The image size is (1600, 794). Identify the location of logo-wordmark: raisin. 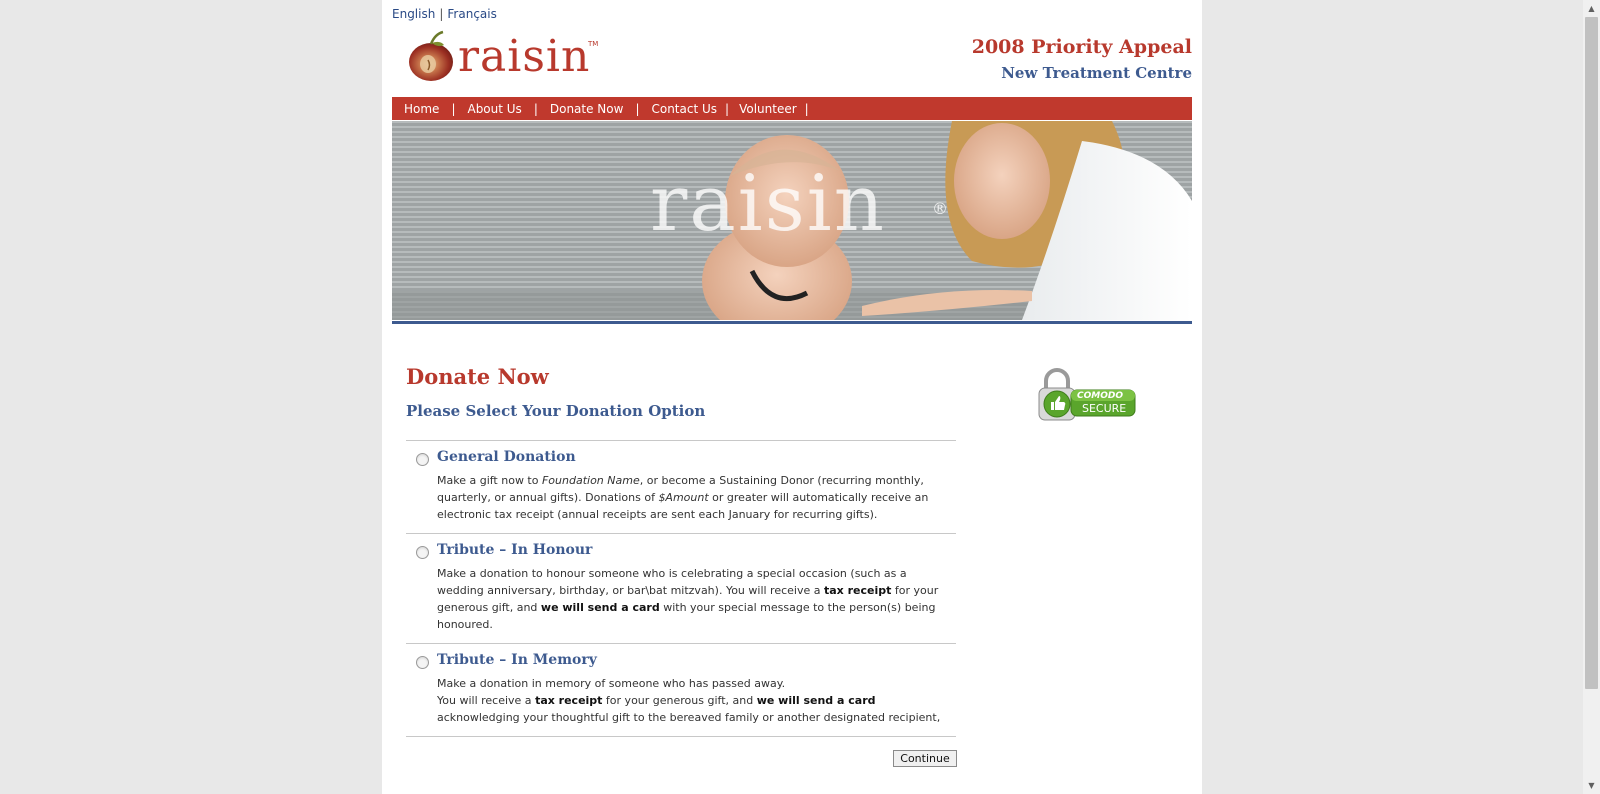
(524, 56).